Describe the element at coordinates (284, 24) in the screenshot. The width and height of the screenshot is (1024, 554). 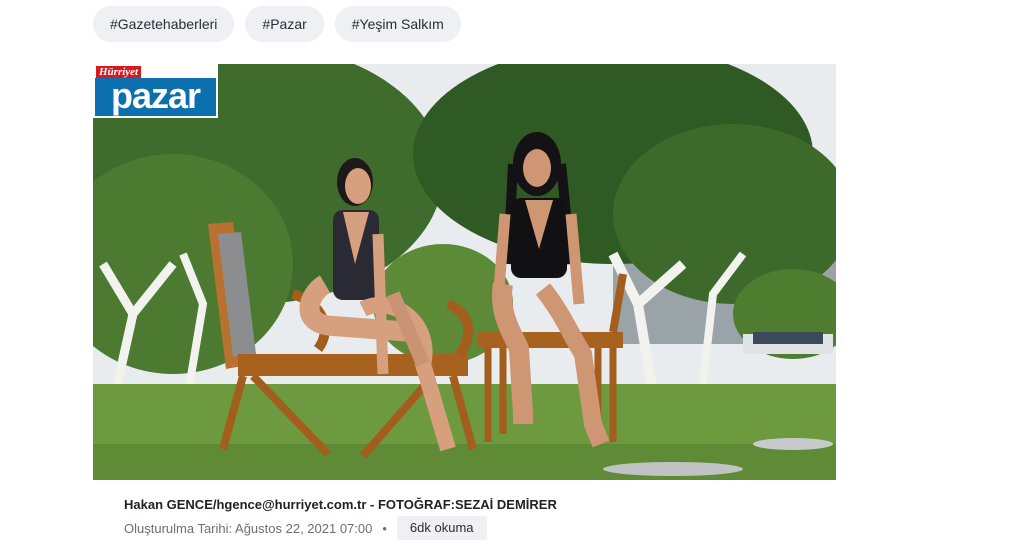
I see `tag-pazar: #Pazar` at that location.